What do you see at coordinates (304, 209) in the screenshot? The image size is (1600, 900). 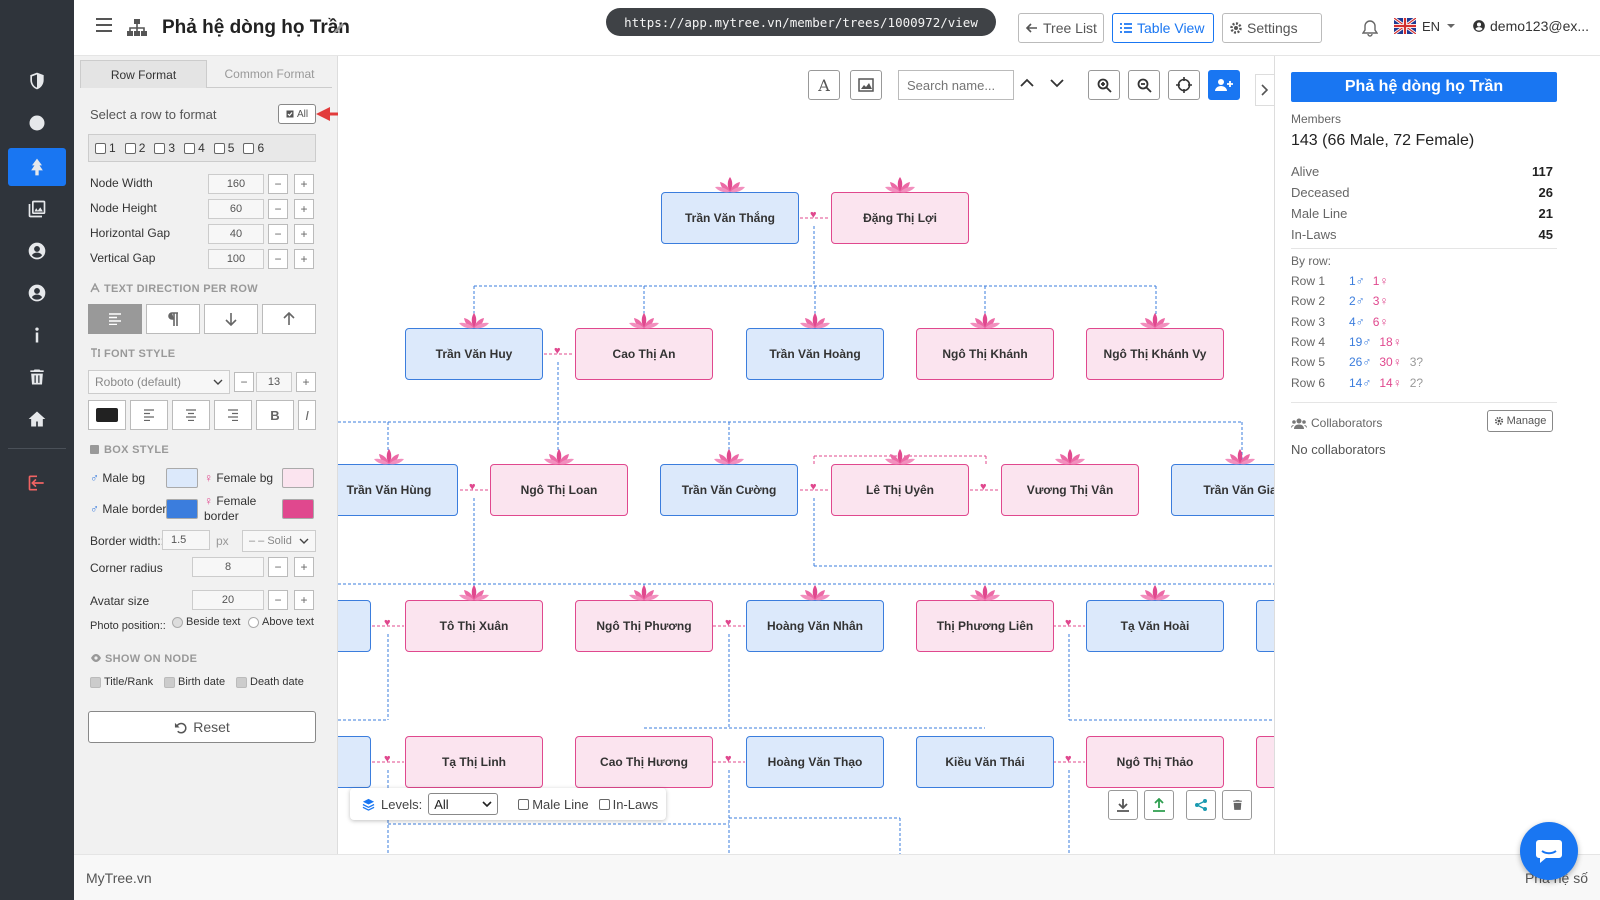 I see `node-height-plus: +` at bounding box center [304, 209].